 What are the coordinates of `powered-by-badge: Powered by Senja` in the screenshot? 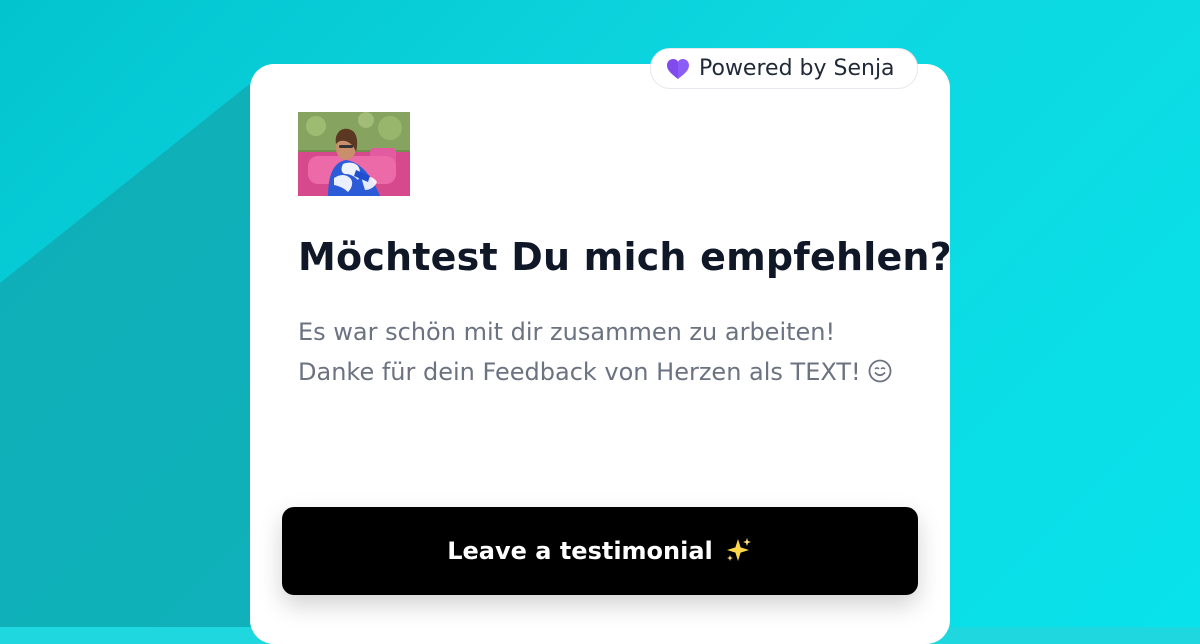 It's located at (784, 68).